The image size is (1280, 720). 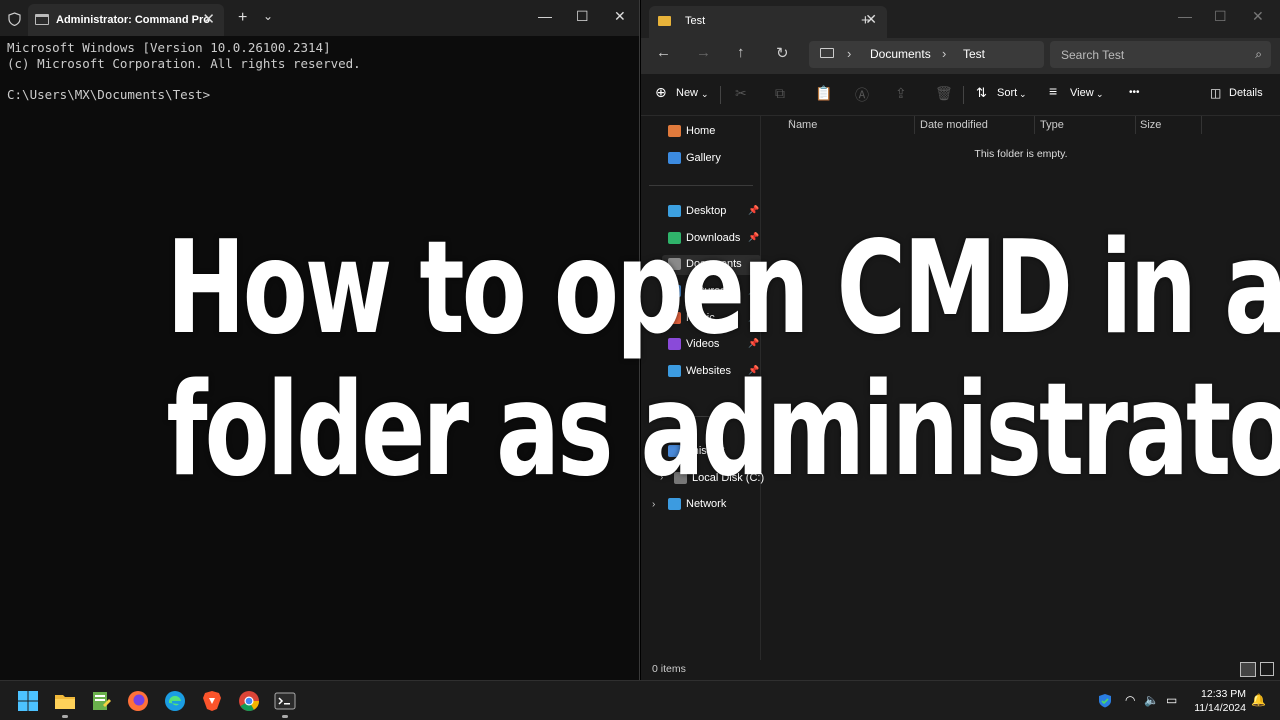 I want to click on tab-dropdown-icon: ⌄, so click(x=268, y=16).